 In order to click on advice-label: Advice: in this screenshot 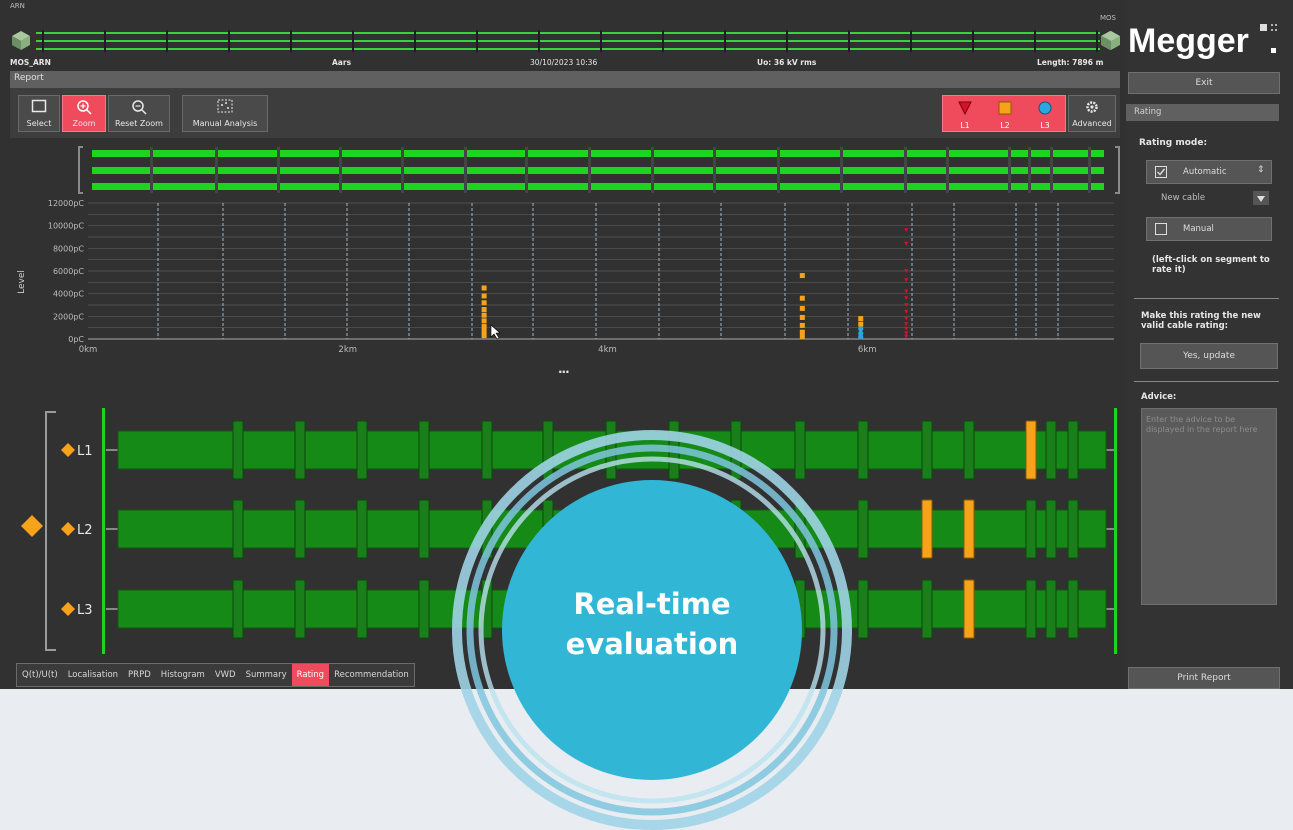, I will do `click(1159, 397)`.